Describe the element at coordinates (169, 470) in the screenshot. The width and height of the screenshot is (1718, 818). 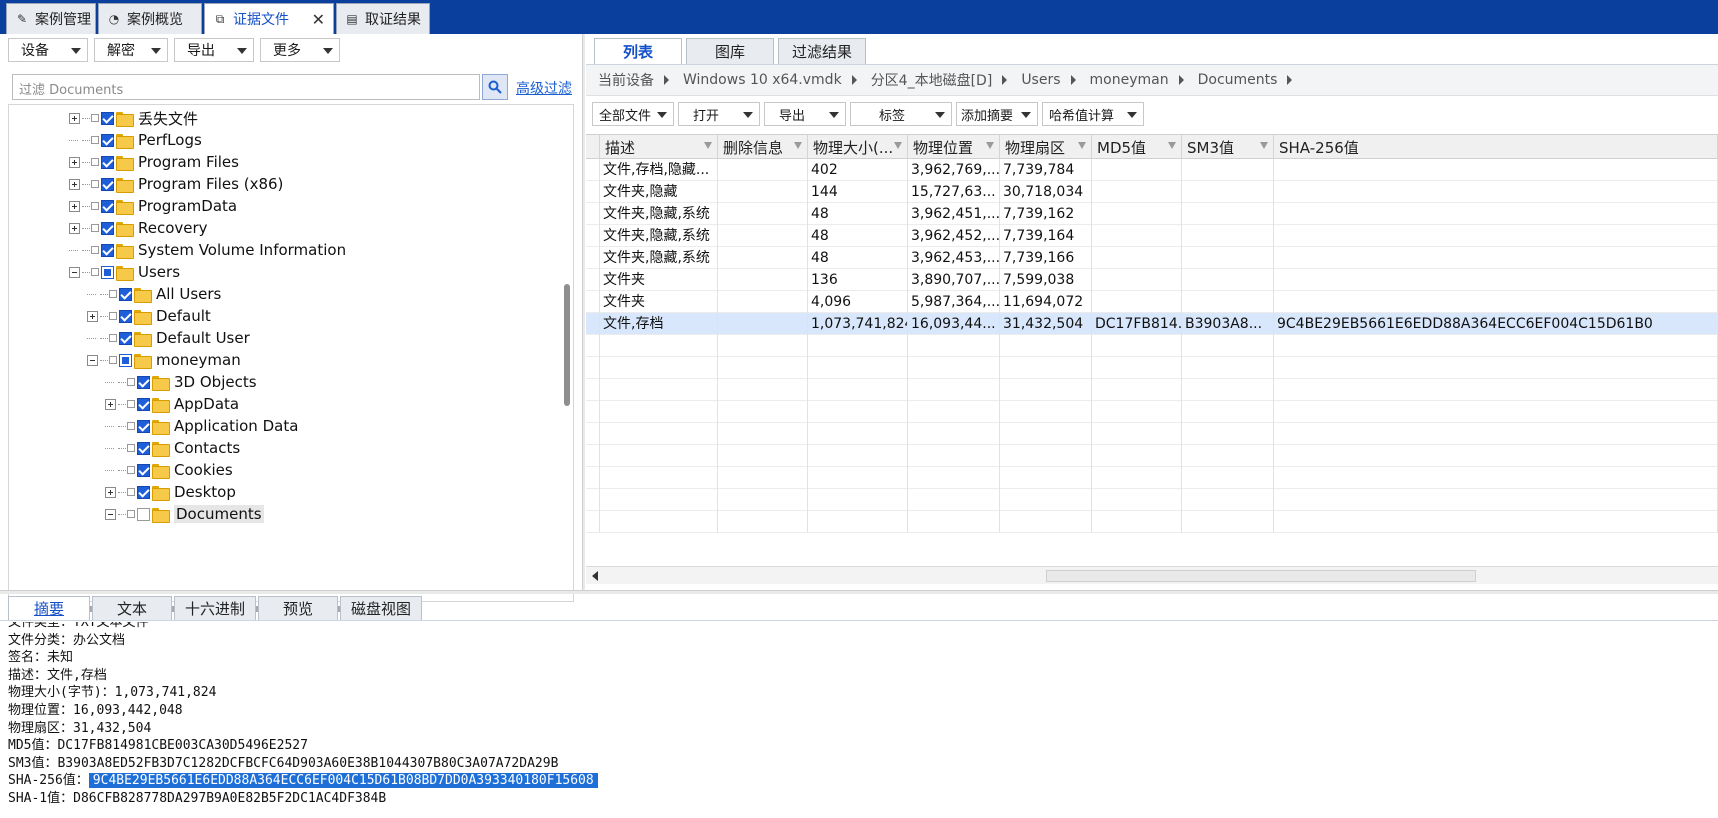
I see `tree-item: Cookies` at that location.